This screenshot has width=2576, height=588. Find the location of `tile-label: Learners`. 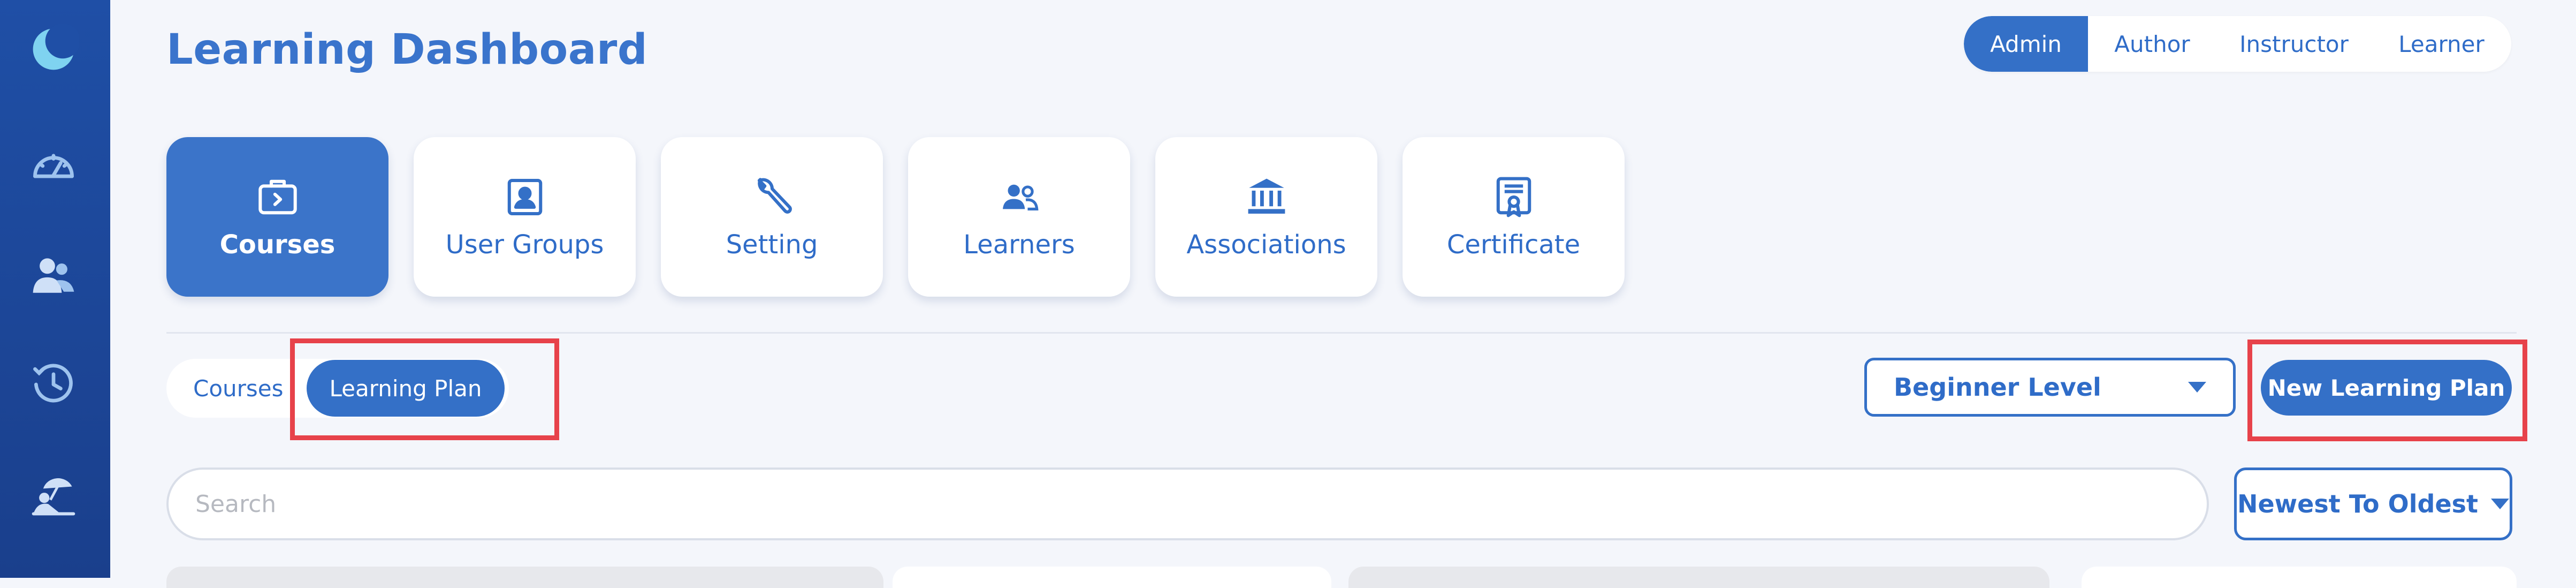

tile-label: Learners is located at coordinates (1019, 245).